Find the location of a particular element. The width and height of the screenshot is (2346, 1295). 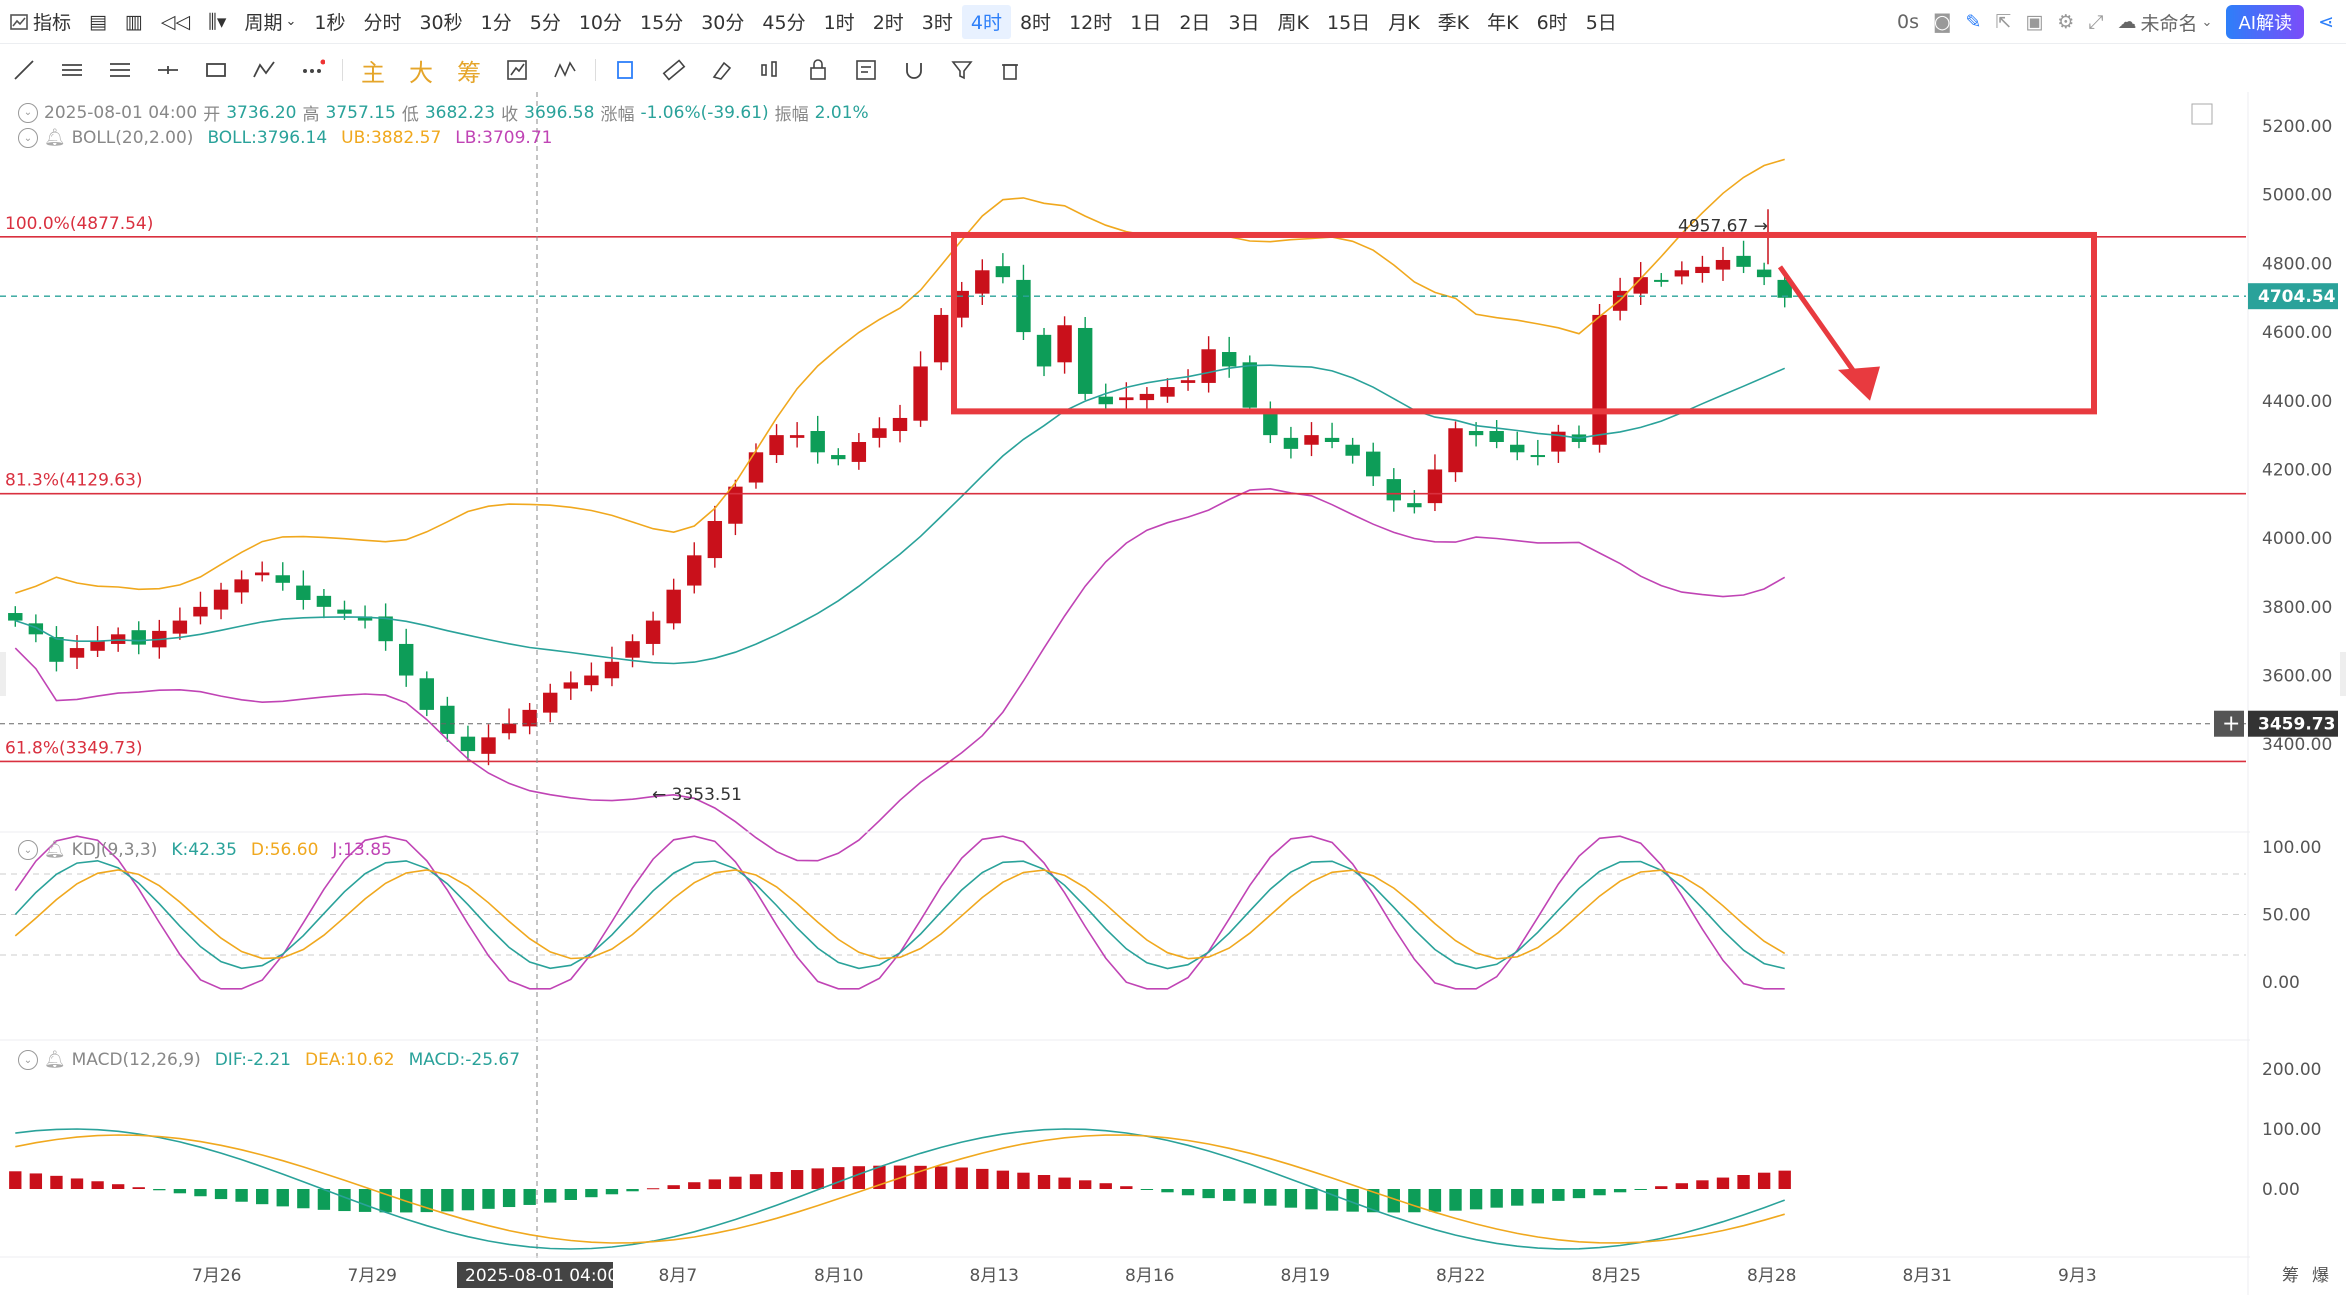

trash-icon is located at coordinates (1010, 70).